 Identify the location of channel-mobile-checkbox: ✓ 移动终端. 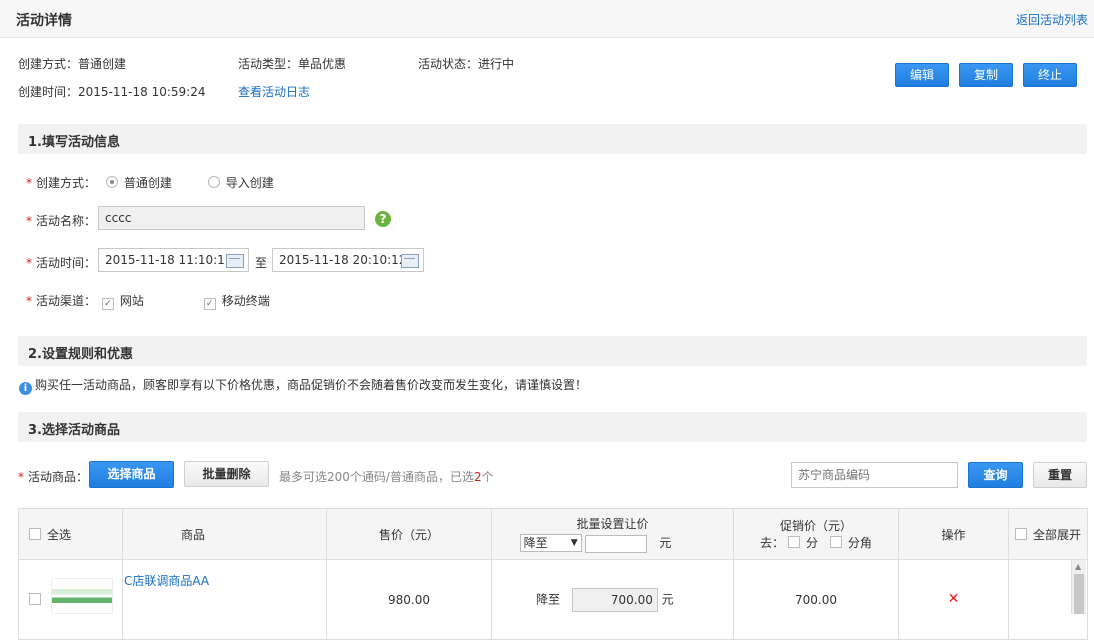
(236, 302).